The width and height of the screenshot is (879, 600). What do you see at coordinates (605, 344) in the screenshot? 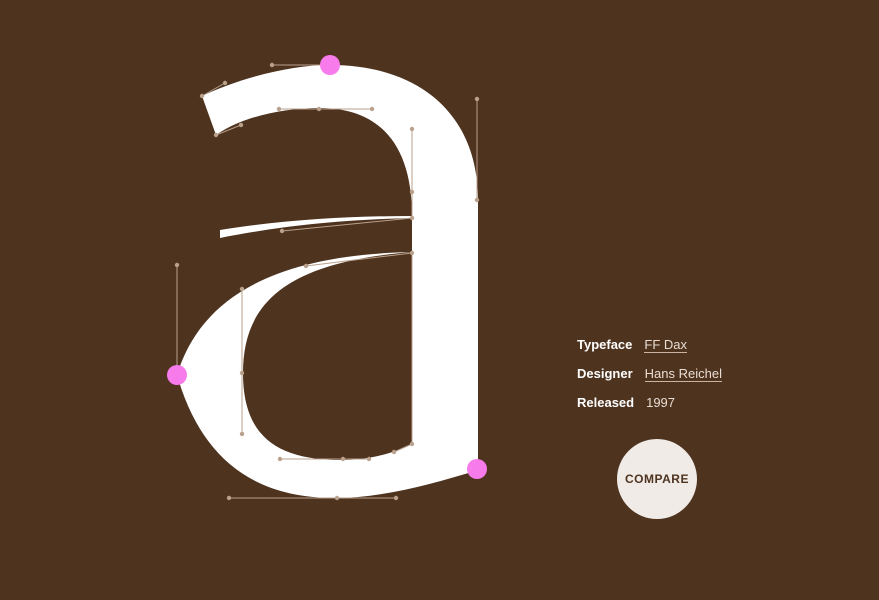
I see `typeface-label: Typeface` at bounding box center [605, 344].